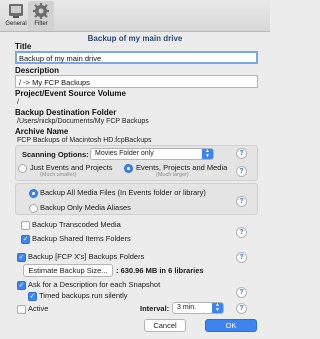 The image size is (320, 339). I want to click on ok-button: OK, so click(231, 325).